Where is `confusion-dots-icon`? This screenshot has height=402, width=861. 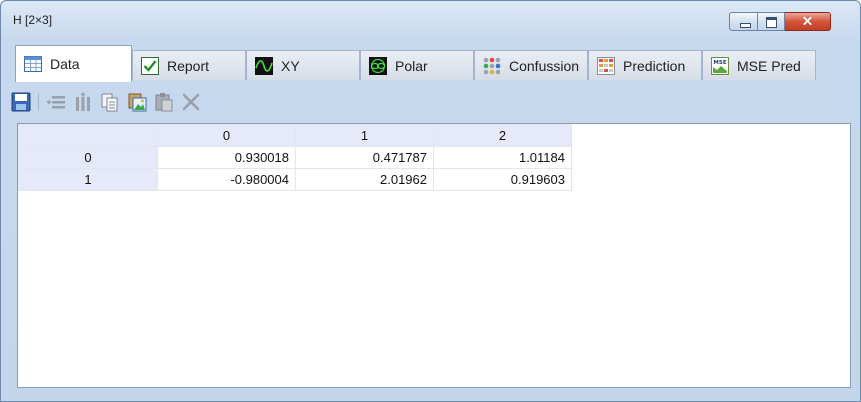 confusion-dots-icon is located at coordinates (492, 65).